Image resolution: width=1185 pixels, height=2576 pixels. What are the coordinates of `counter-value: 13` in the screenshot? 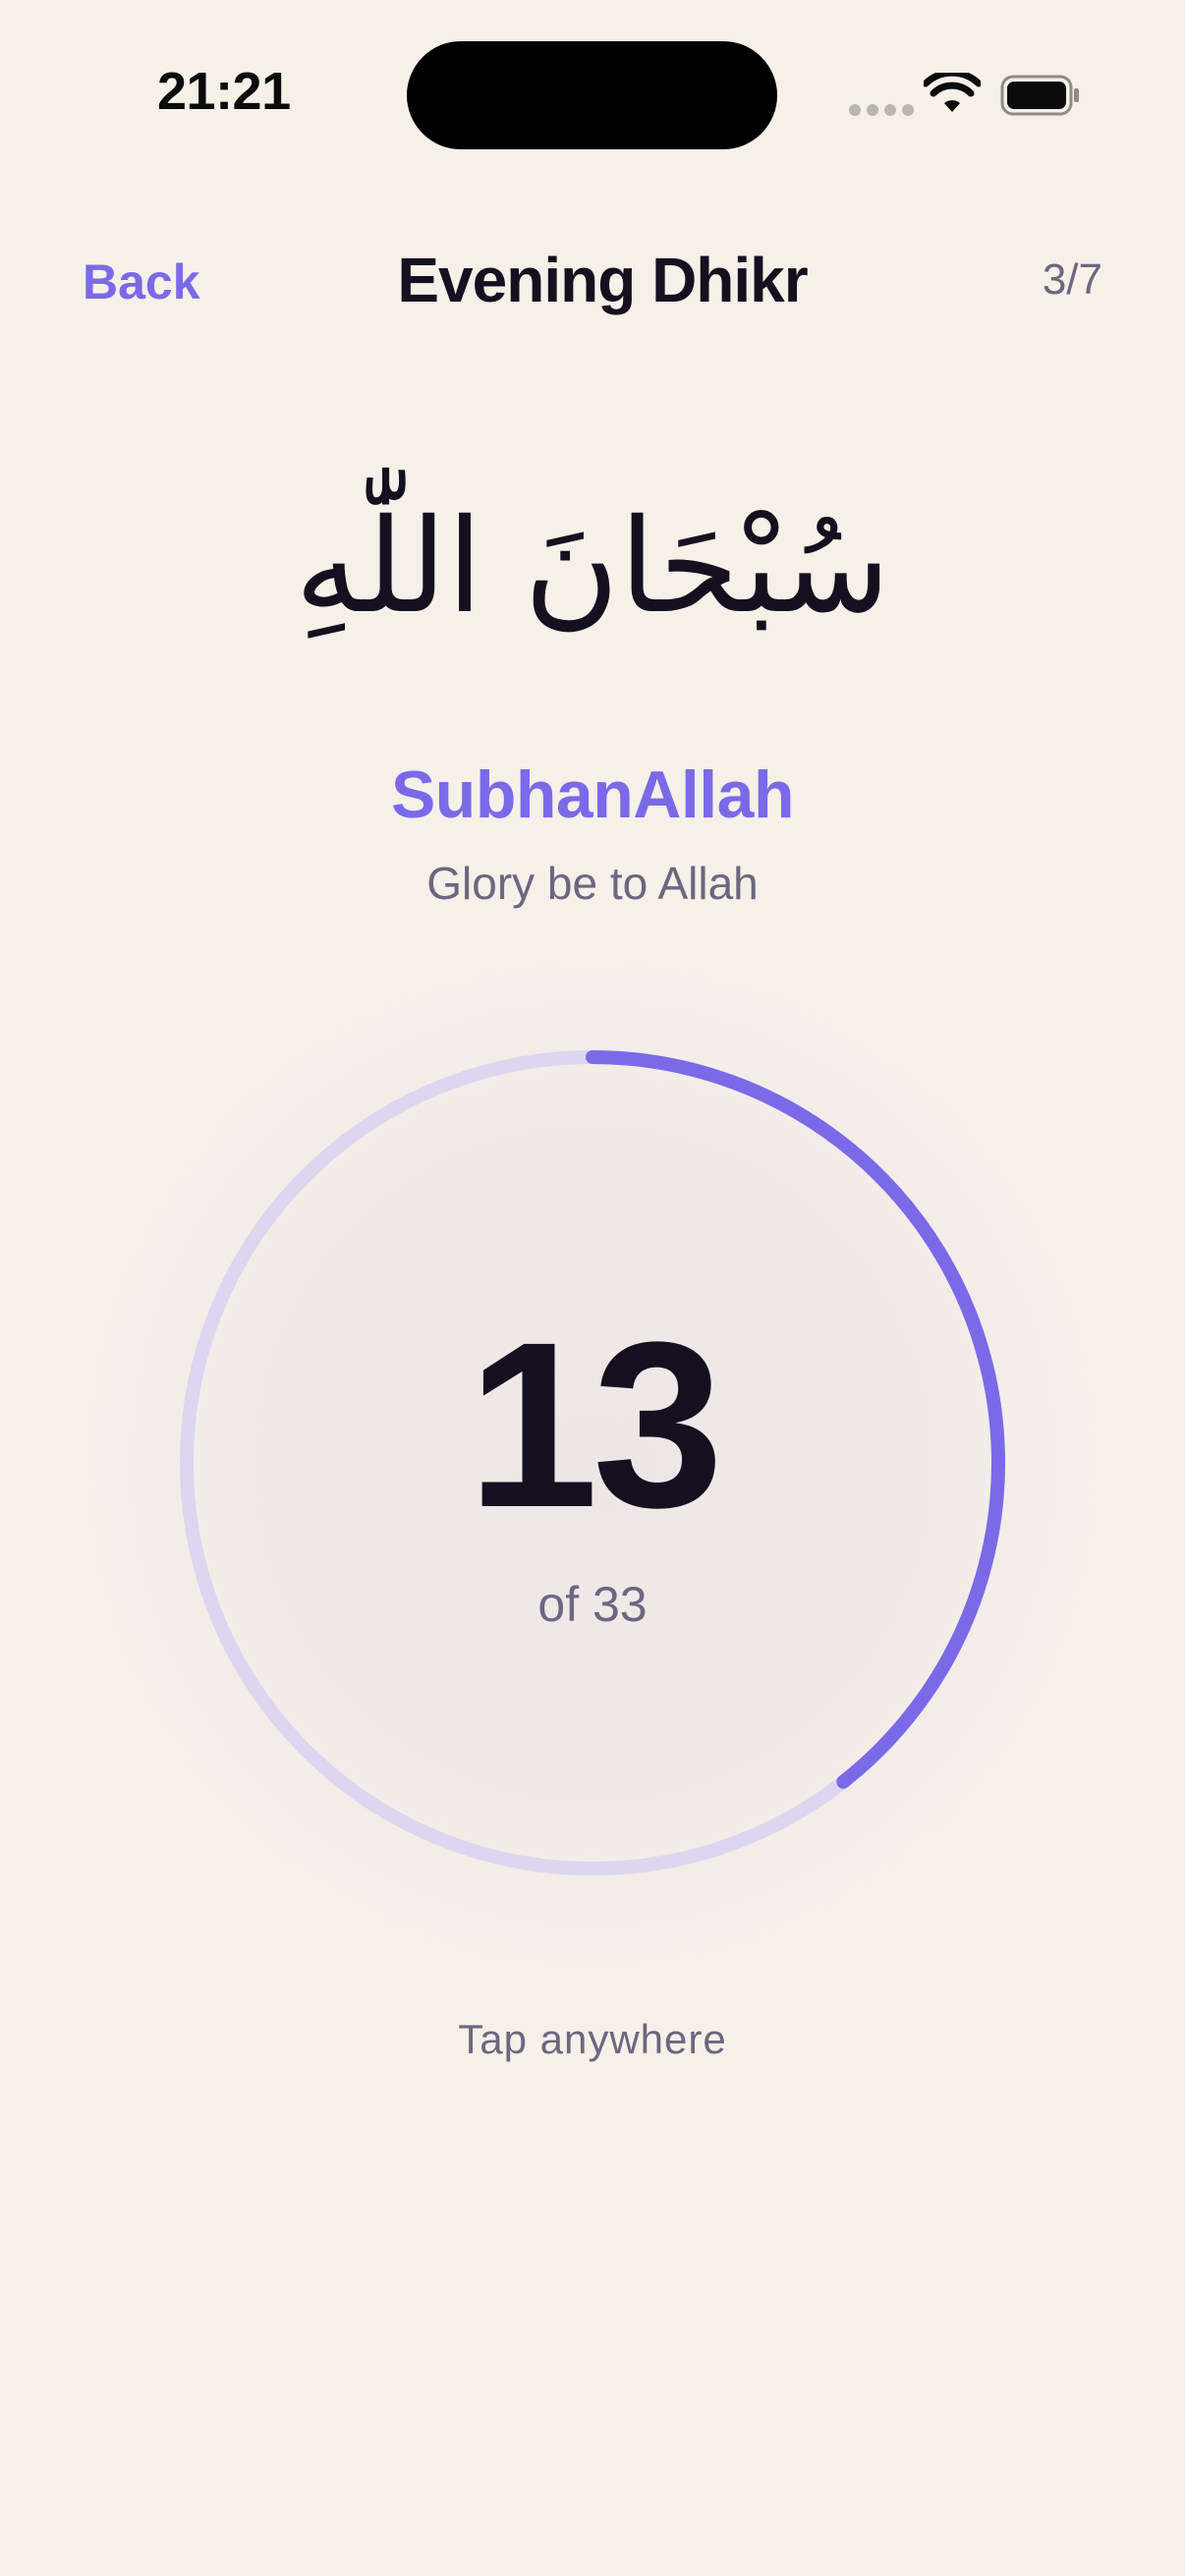 It's located at (596, 1424).